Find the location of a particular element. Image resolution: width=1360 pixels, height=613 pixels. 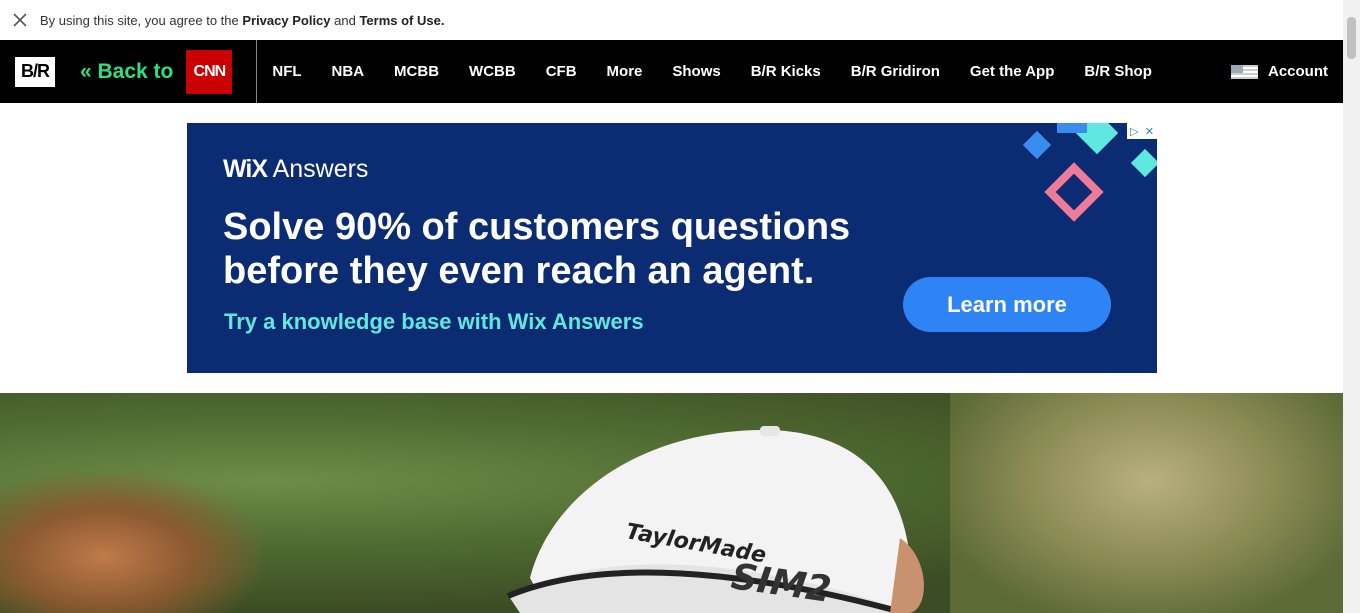

wix-answers-logo: WiX Answers is located at coordinates (295, 169).